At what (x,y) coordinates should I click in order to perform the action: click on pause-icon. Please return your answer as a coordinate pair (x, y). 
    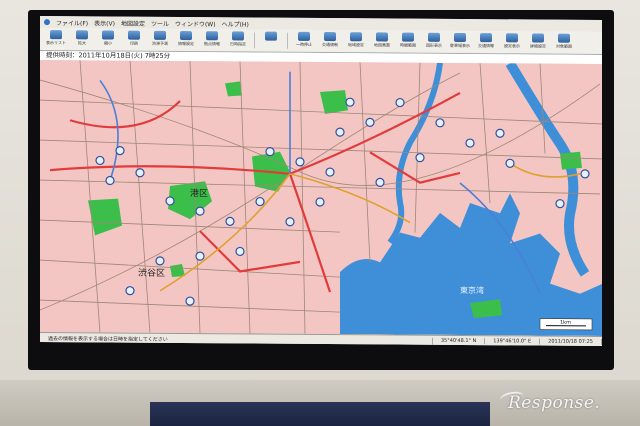
    Looking at the image, I should click on (304, 36).